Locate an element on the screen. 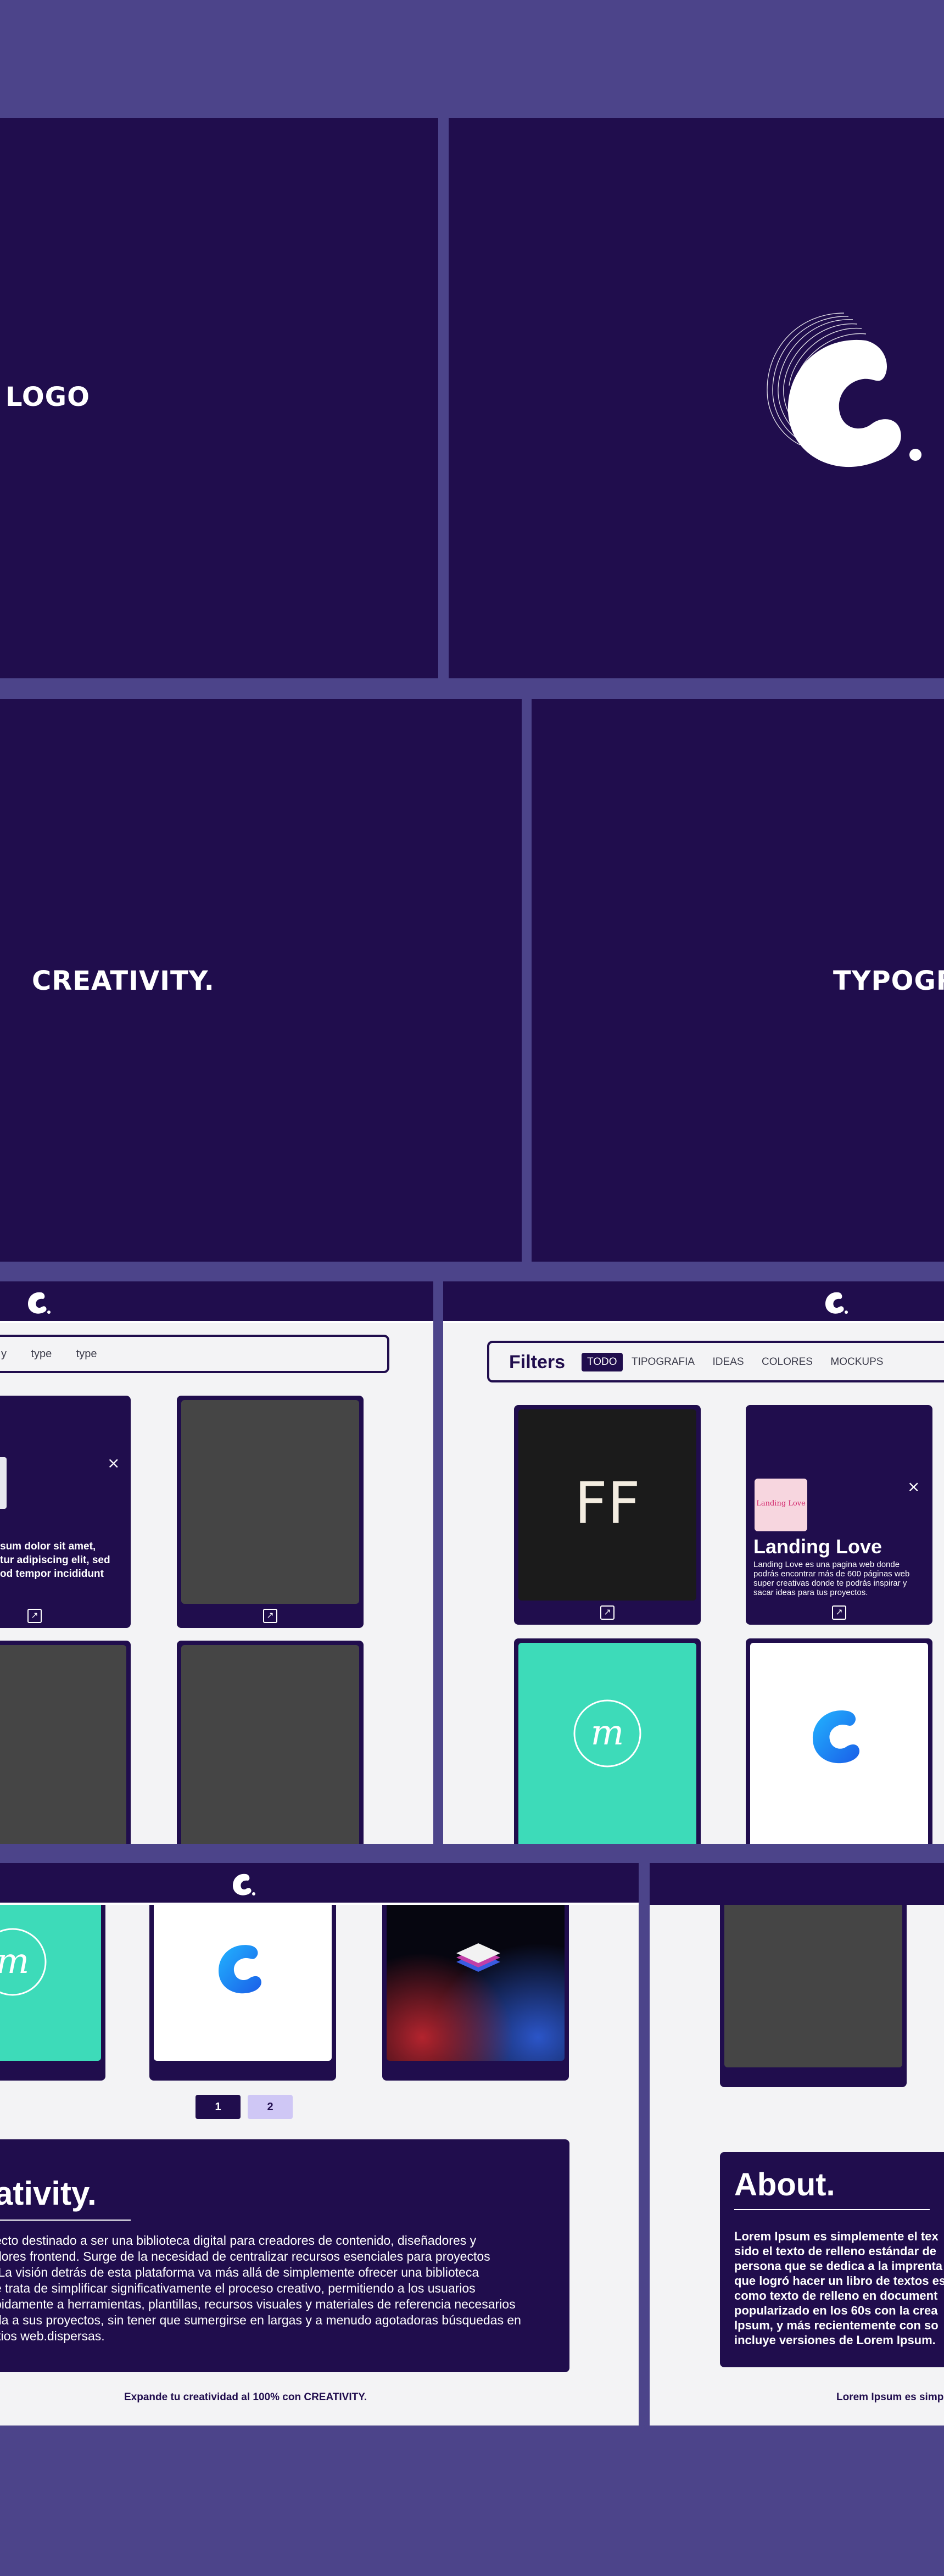 This screenshot has height=2576, width=944. tab-ideas: IDEAS is located at coordinates (728, 1362).